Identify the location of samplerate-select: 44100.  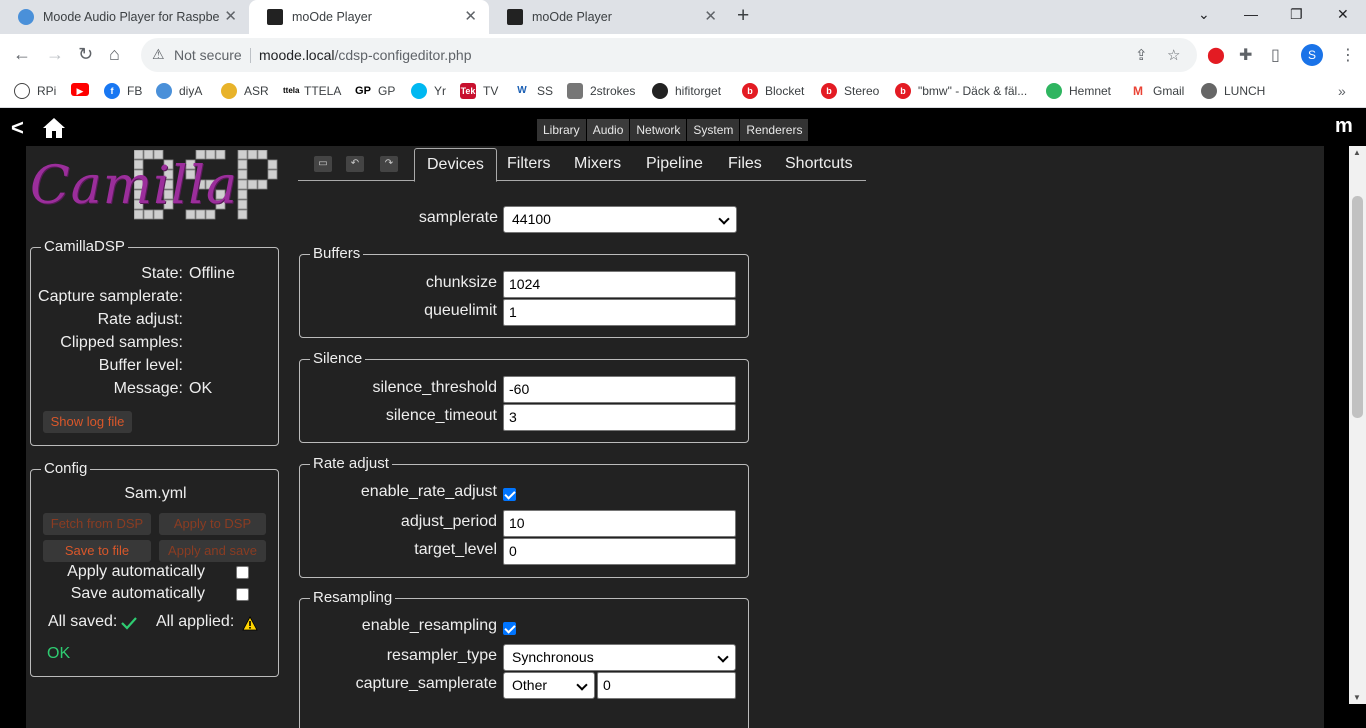
(620, 219).